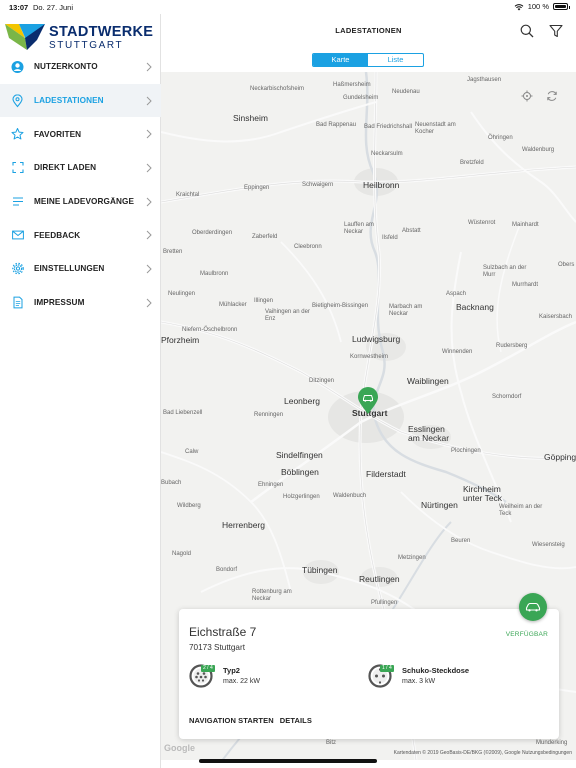 This screenshot has width=576, height=768. Describe the element at coordinates (384, 603) in the screenshot. I see `map-label: Pfullingen` at that location.